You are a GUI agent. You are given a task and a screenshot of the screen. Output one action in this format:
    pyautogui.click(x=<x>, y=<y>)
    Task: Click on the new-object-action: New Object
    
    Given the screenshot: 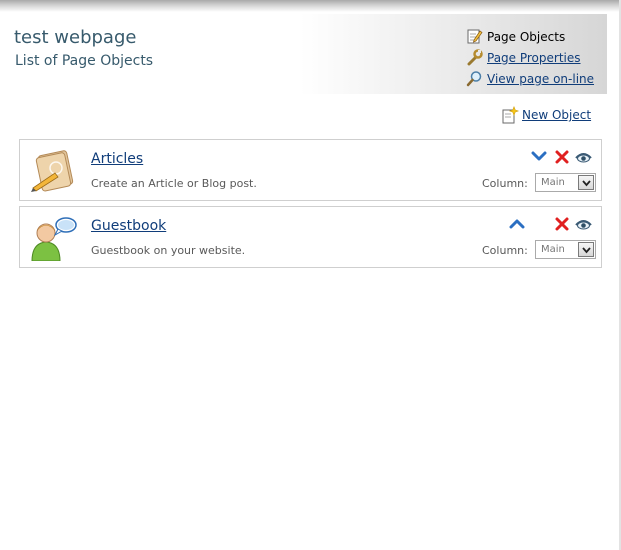 What is the action you would take?
    pyautogui.click(x=546, y=114)
    